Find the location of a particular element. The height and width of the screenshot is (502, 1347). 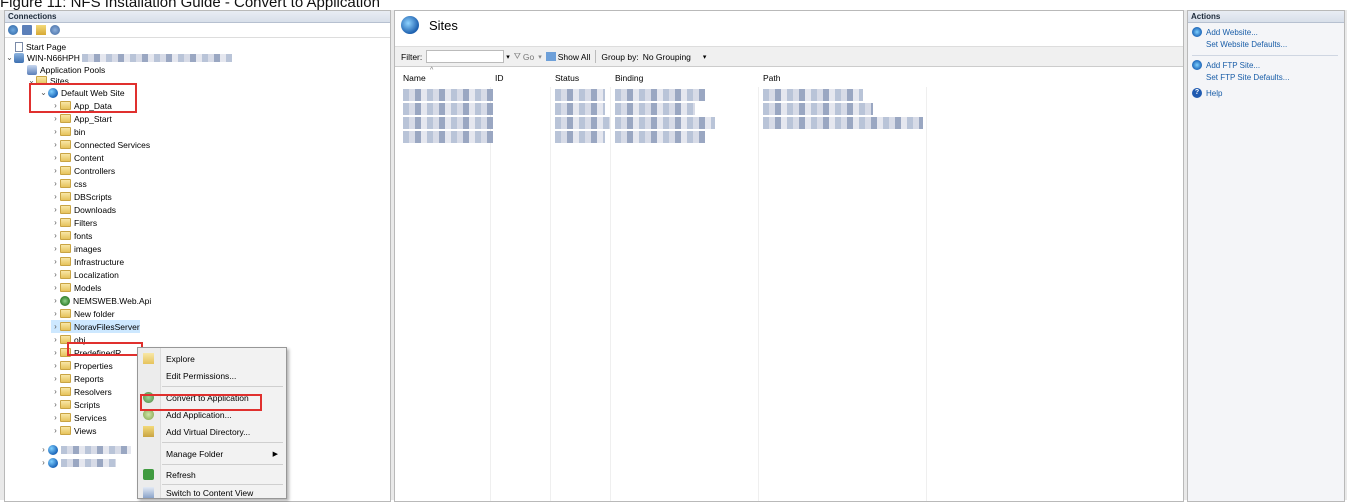

tree-web-api-app: › NEMSWEB.Web.Api is located at coordinates (101, 300).